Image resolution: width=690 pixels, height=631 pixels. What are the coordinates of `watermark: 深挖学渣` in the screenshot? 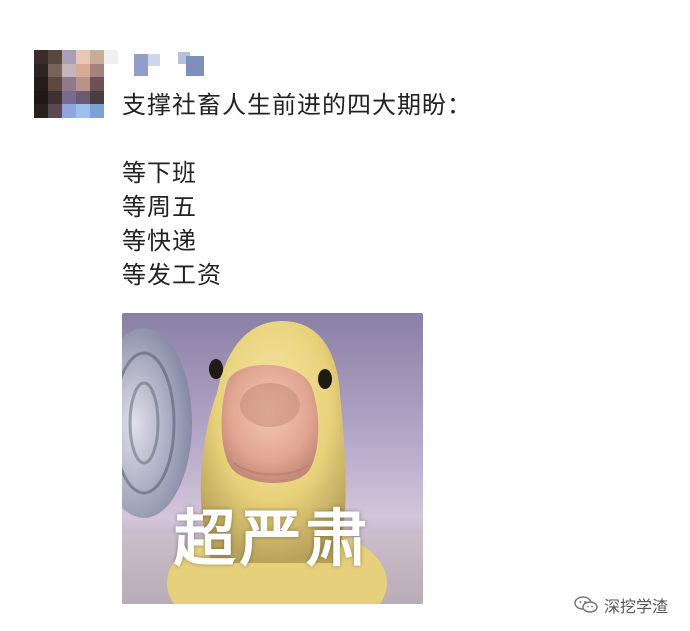 It's located at (621, 605).